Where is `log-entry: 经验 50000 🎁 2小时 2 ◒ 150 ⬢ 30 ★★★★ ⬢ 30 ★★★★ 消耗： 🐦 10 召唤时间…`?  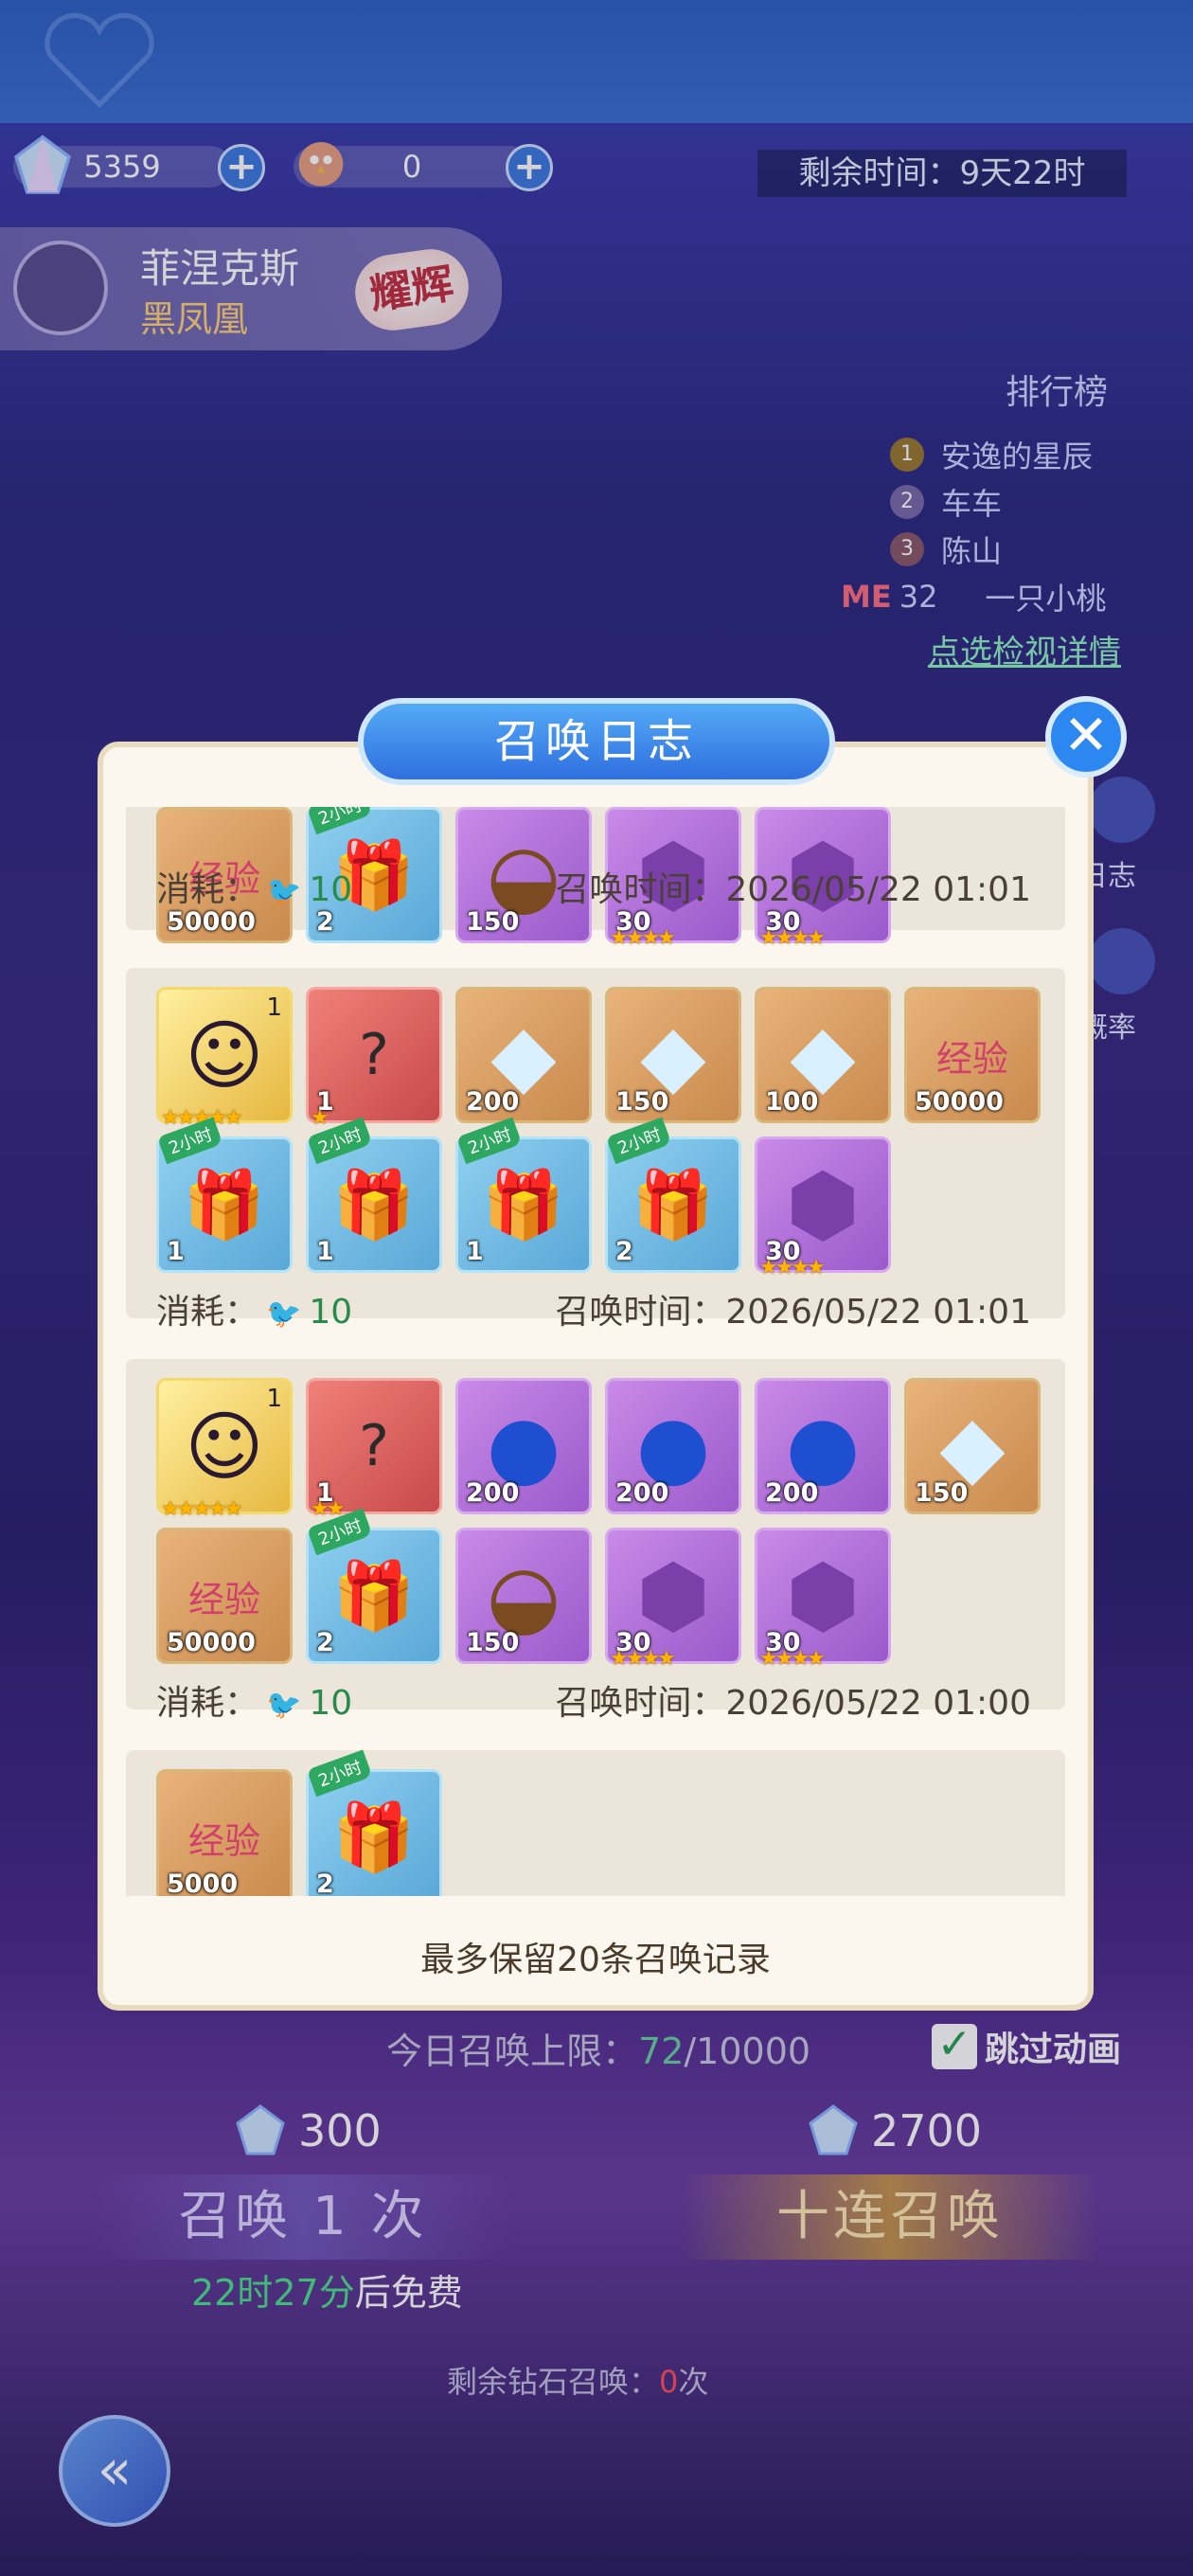 log-entry: 经验 50000 🎁 2小时 2 ◒ 150 ⬢ 30 ★★★★ ⬢ 30 ★★★★ 消耗： 🐦 10 召唤时间… is located at coordinates (595, 878).